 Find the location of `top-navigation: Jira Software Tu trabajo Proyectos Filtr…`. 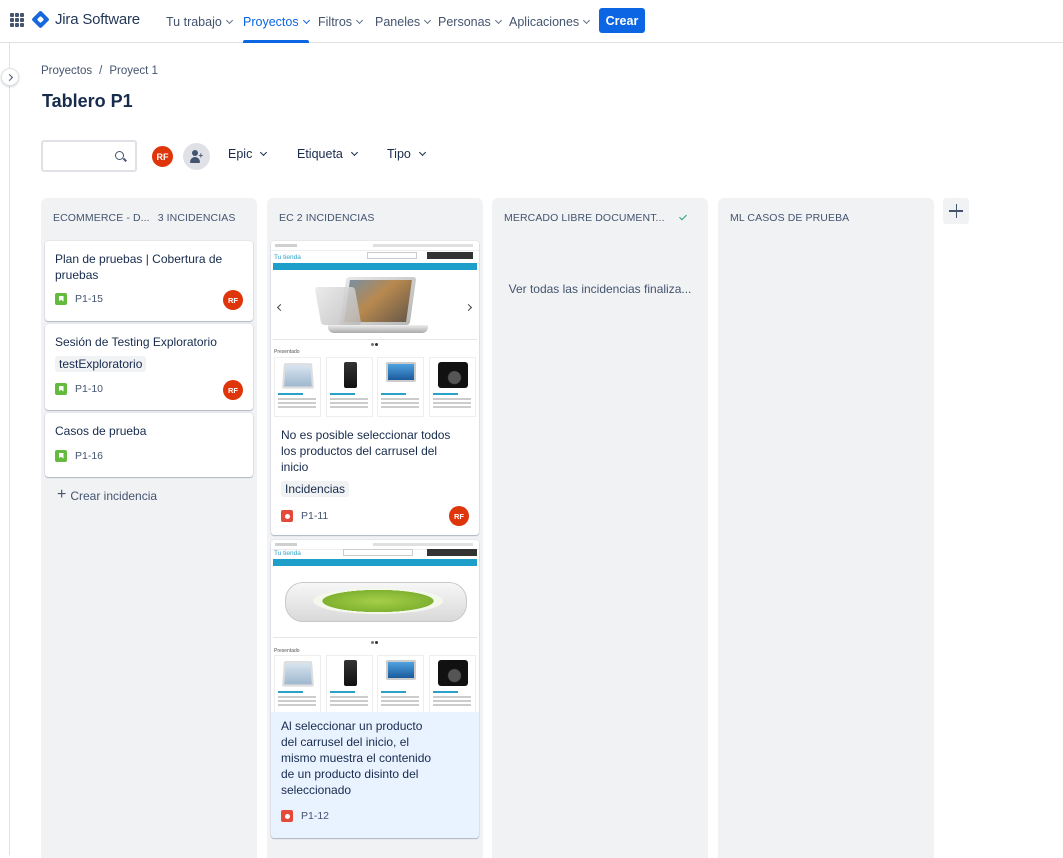

top-navigation: Jira Software Tu trabajo Proyectos Filtr… is located at coordinates (531, 21).